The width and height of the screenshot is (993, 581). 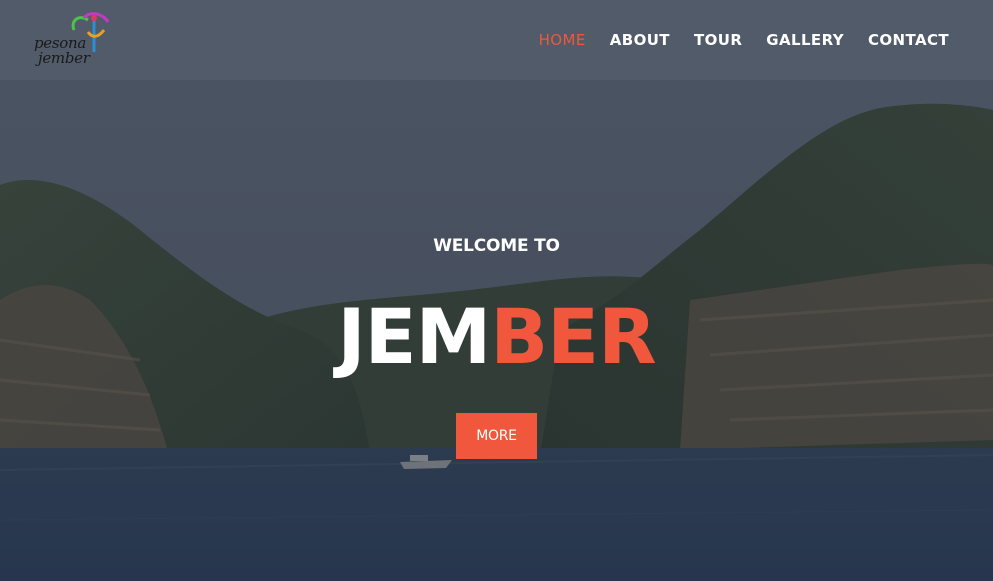 I want to click on nav-item-home: HOME, so click(x=562, y=40).